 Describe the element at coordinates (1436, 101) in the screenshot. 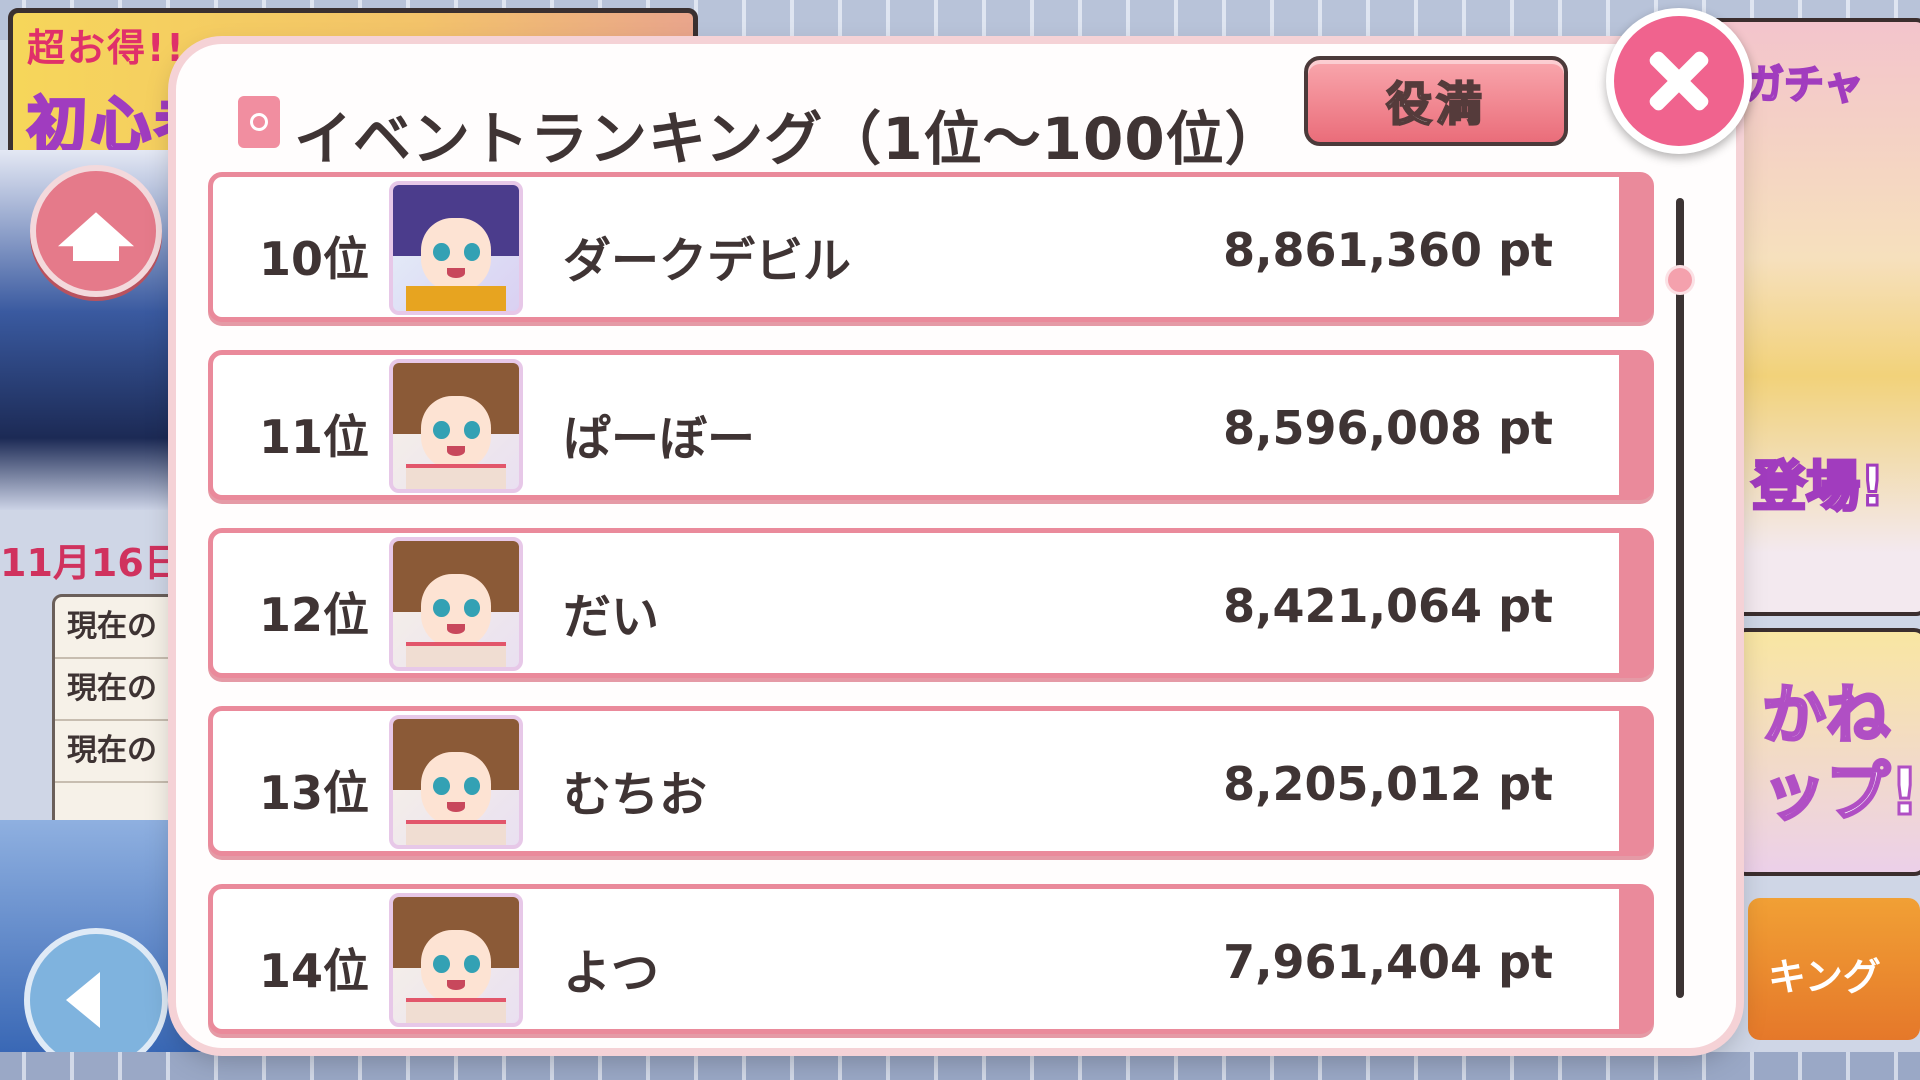

I see `yakuman-button: 役満` at that location.